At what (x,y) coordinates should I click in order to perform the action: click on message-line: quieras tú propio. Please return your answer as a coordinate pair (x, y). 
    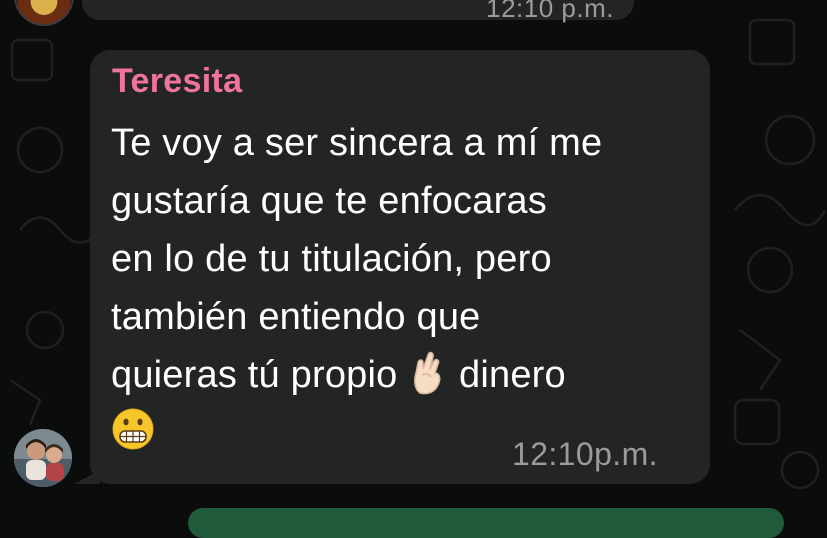
    Looking at the image, I should click on (254, 375).